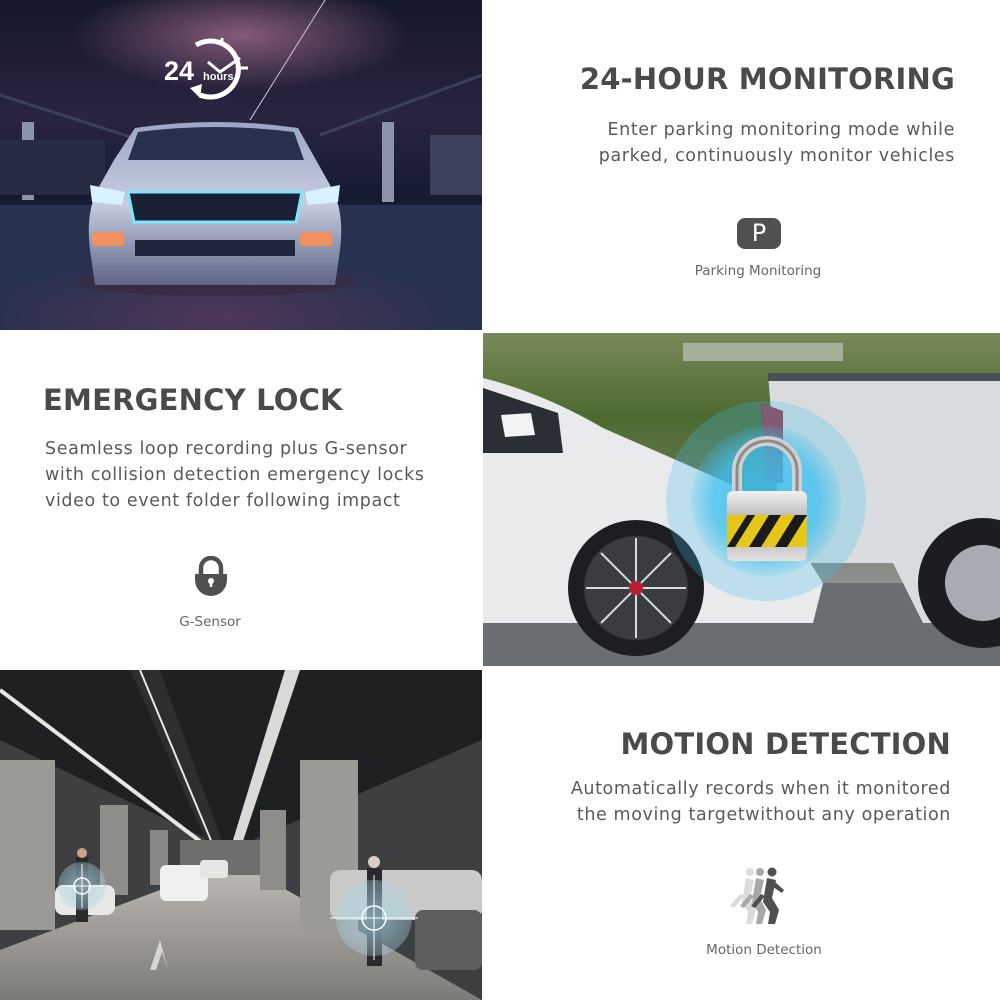  Describe the element at coordinates (758, 898) in the screenshot. I see `running-person-icon` at that location.